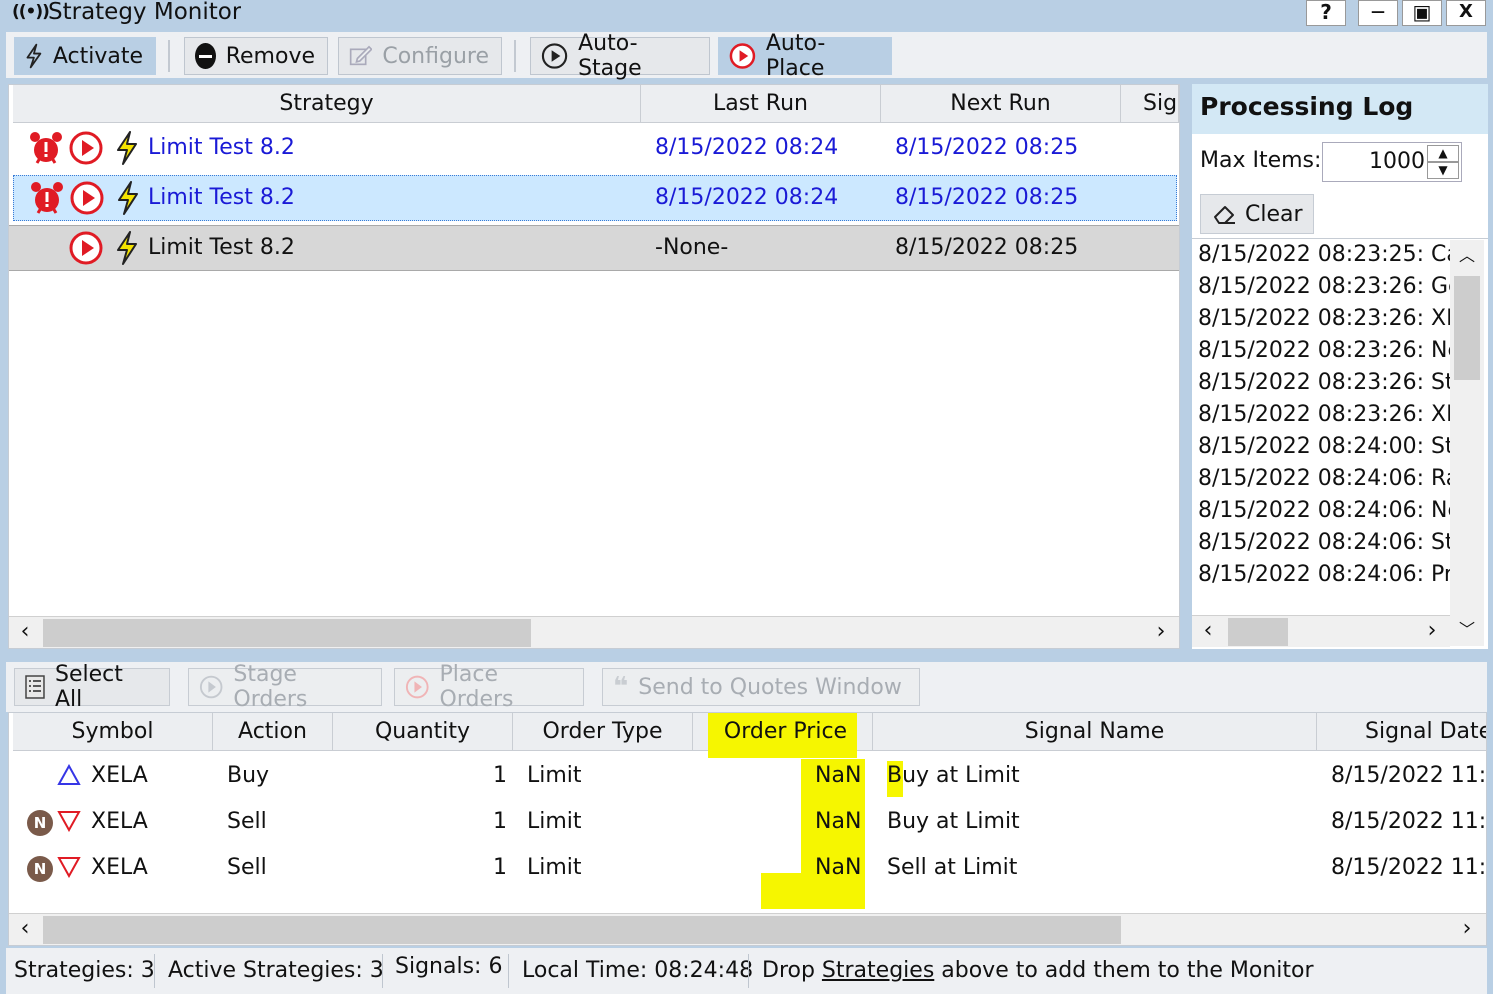 The image size is (1493, 994). What do you see at coordinates (1467, 630) in the screenshot?
I see `chevron-down-icon: ﹀` at bounding box center [1467, 630].